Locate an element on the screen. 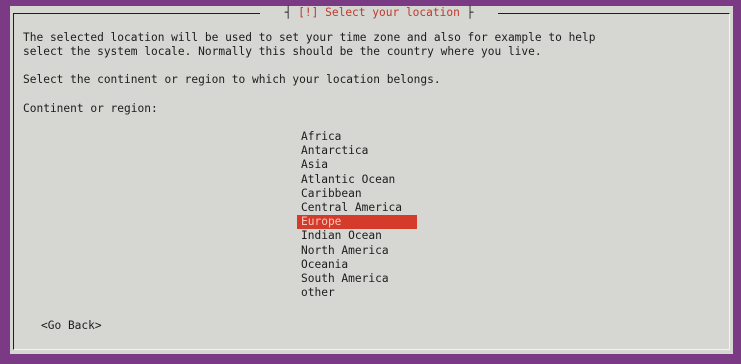 The image size is (741, 364). title-right-bracket: ├ is located at coordinates (466, 12).